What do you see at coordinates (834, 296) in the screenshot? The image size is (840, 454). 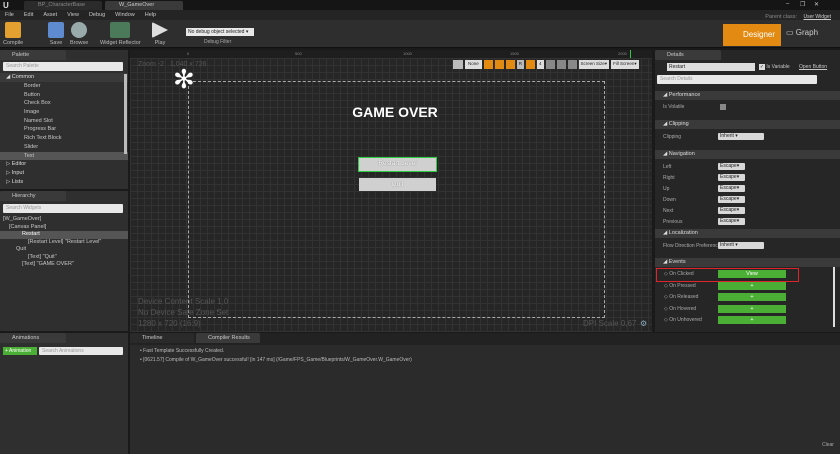 I see `details-scrollbar` at bounding box center [834, 296].